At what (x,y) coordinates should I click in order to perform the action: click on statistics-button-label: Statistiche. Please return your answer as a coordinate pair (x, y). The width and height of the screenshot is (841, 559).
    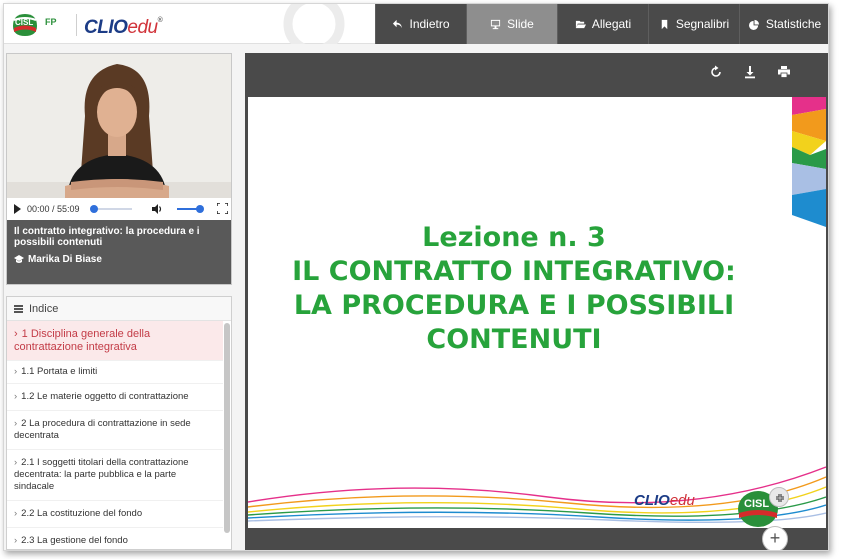
    Looking at the image, I should click on (793, 24).